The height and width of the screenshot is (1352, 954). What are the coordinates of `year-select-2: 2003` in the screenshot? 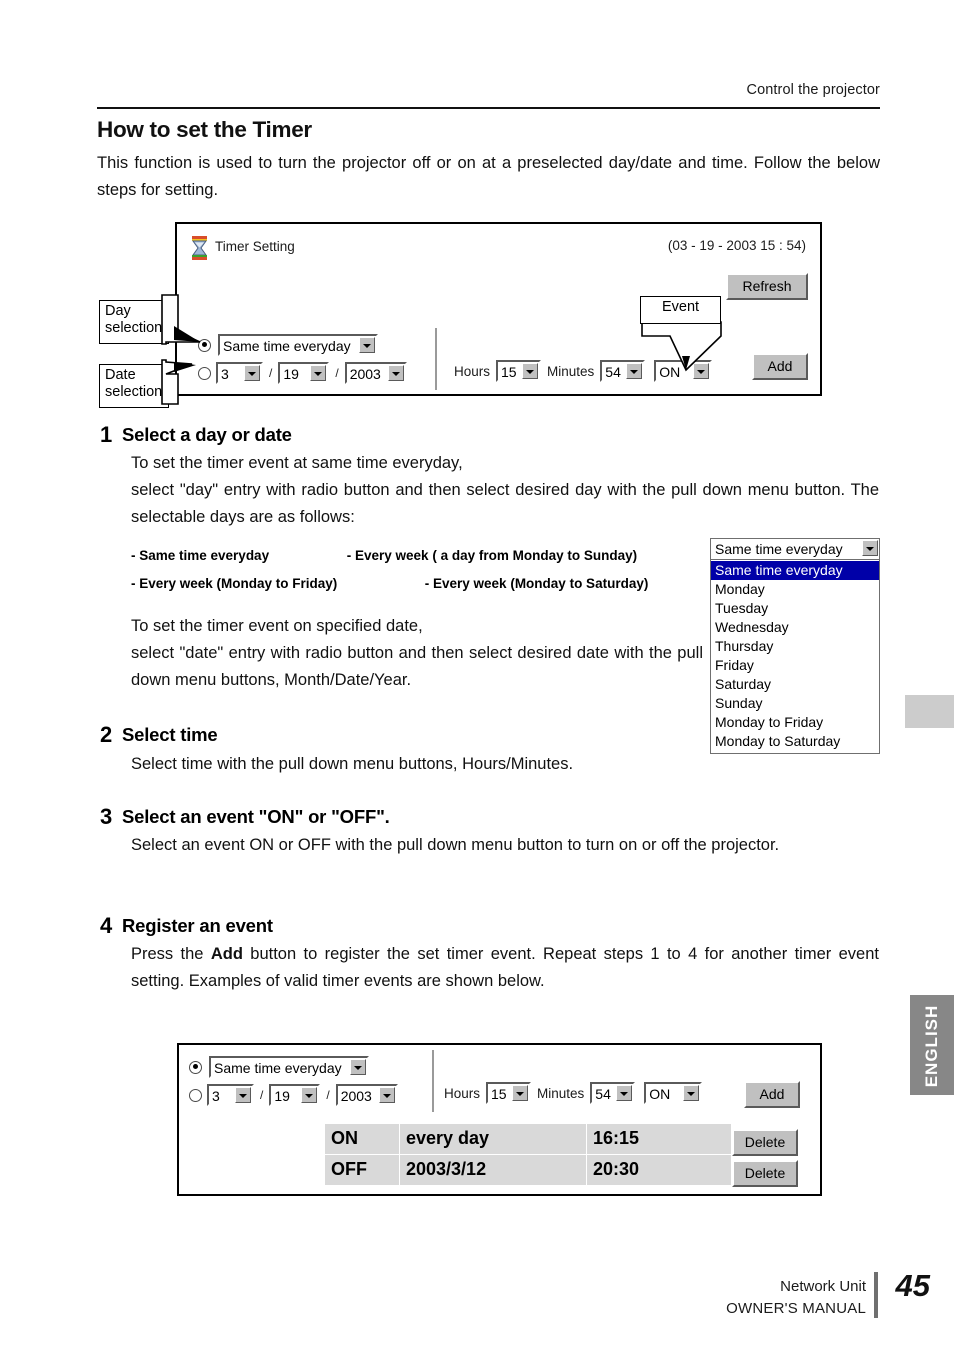 It's located at (366, 1095).